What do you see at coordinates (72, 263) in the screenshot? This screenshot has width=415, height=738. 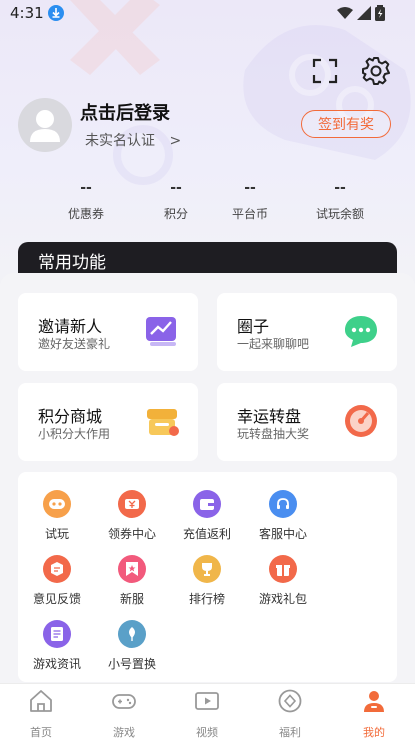 I see `section-title: 常用功能` at bounding box center [72, 263].